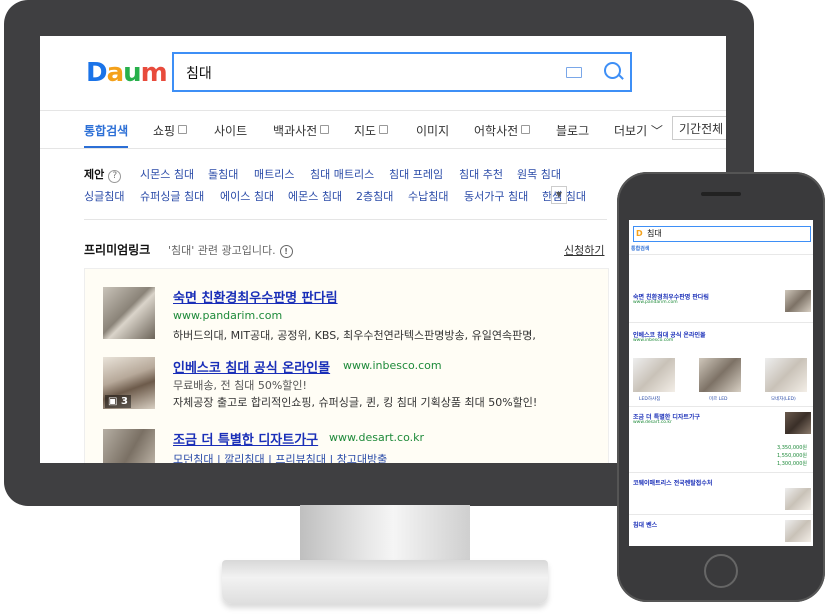  I want to click on tab-label: 통합검색, so click(106, 131).